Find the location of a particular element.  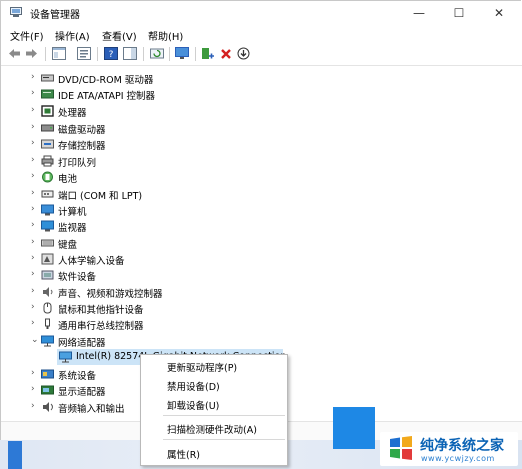

help-icon: ? is located at coordinates (110, 53).